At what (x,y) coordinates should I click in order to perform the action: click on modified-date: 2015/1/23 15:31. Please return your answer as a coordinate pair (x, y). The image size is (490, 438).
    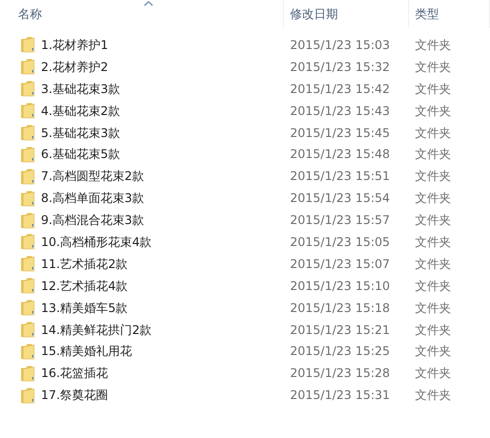
    Looking at the image, I should click on (340, 395).